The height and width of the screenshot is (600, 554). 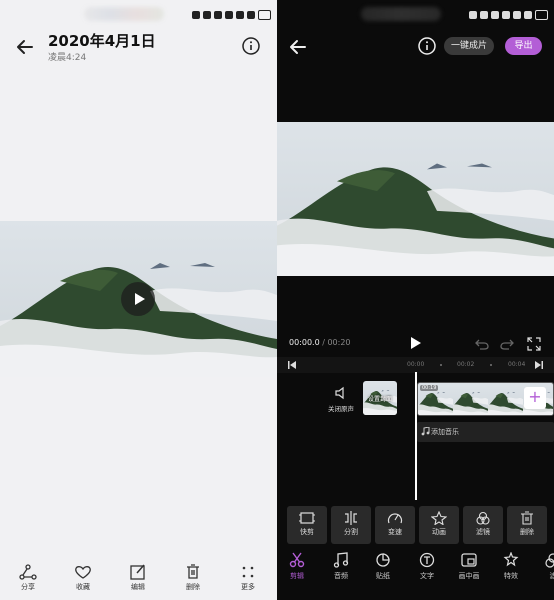 I want to click on nav-text: 文字, so click(x=427, y=566).